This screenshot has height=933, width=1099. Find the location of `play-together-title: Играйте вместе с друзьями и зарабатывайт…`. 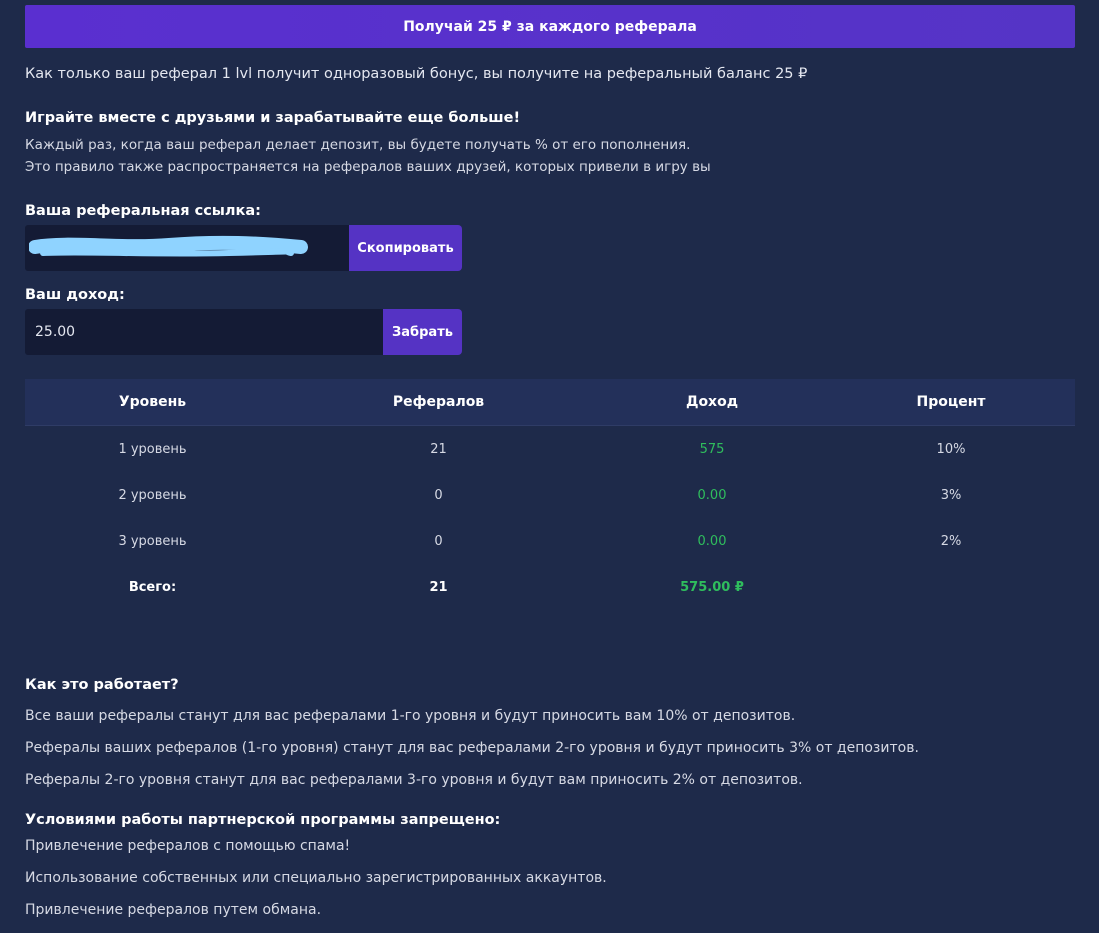

play-together-title: Играйте вместе с друзьями и зарабатывайт… is located at coordinates (273, 118).